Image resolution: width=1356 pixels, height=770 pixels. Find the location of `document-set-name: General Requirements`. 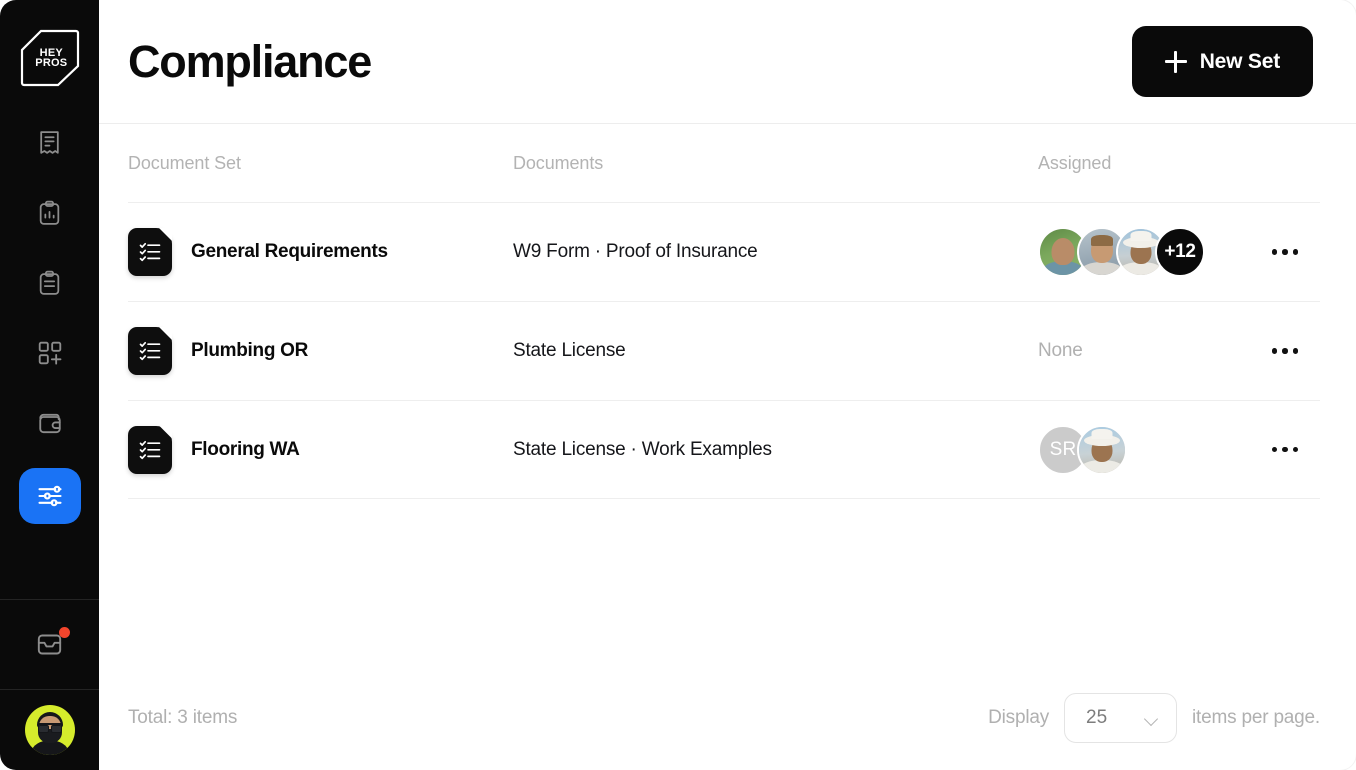

document-set-name: General Requirements is located at coordinates (289, 251).